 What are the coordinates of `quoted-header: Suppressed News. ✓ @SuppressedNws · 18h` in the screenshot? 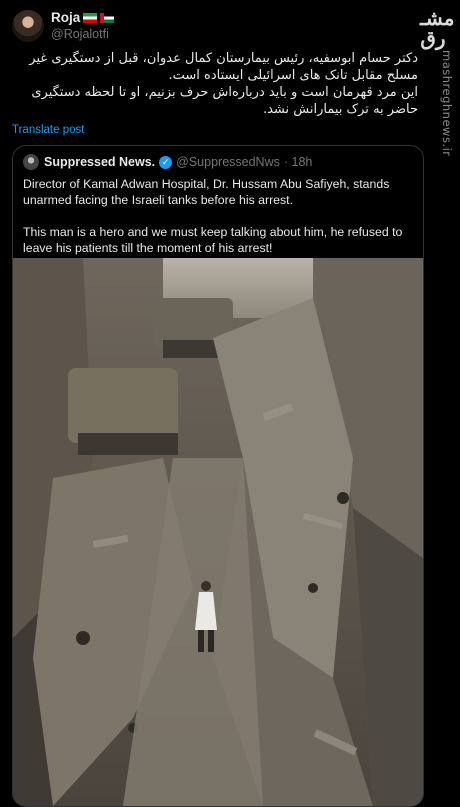 It's located at (218, 160).